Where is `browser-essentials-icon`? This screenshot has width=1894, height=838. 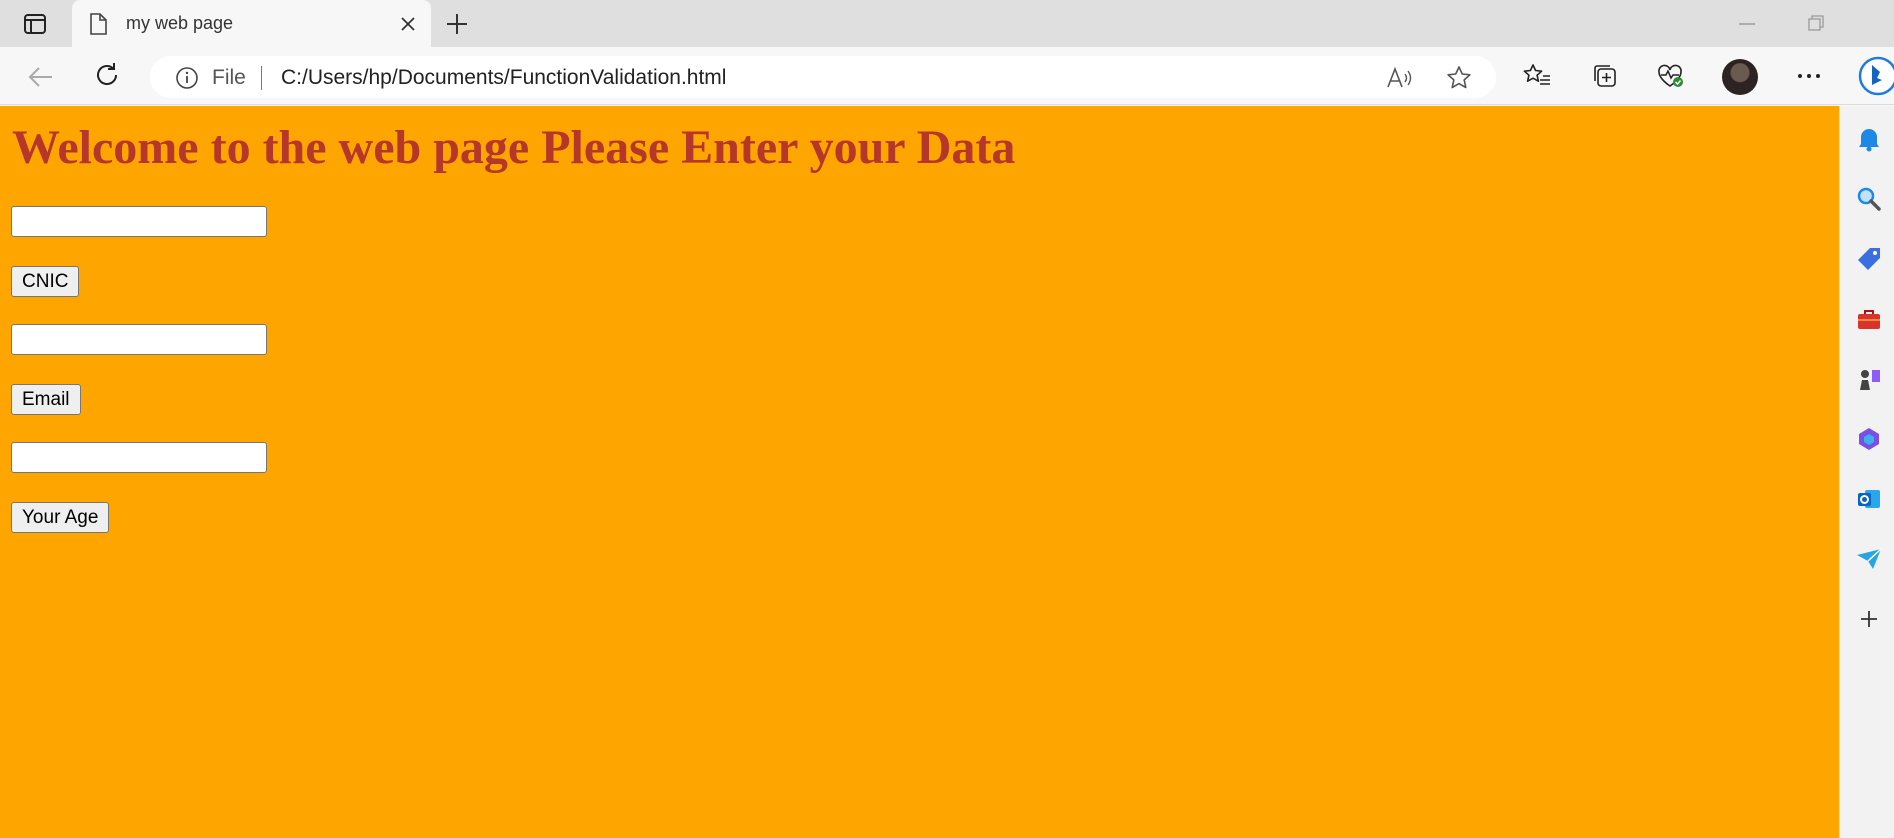
browser-essentials-icon is located at coordinates (1670, 75).